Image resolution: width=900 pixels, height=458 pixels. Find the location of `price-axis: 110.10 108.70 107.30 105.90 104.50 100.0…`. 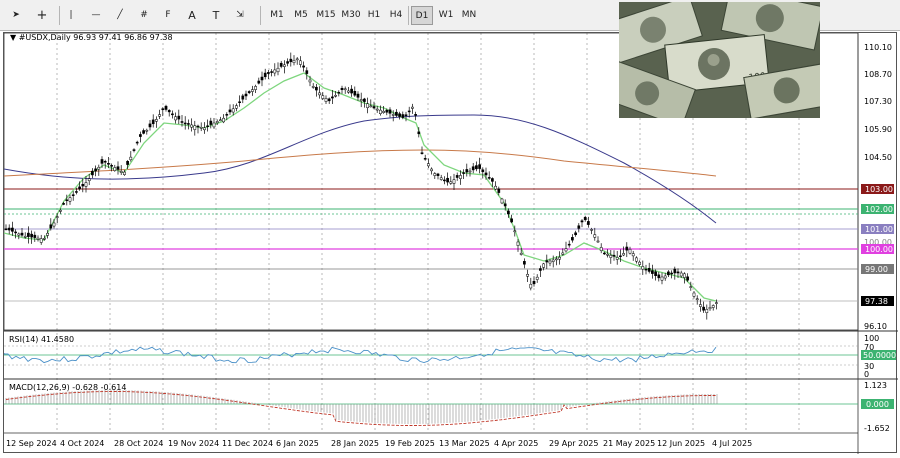

price-axis: 110.10 108.70 107.30 105.90 104.50 100.0… is located at coordinates (877, 187).